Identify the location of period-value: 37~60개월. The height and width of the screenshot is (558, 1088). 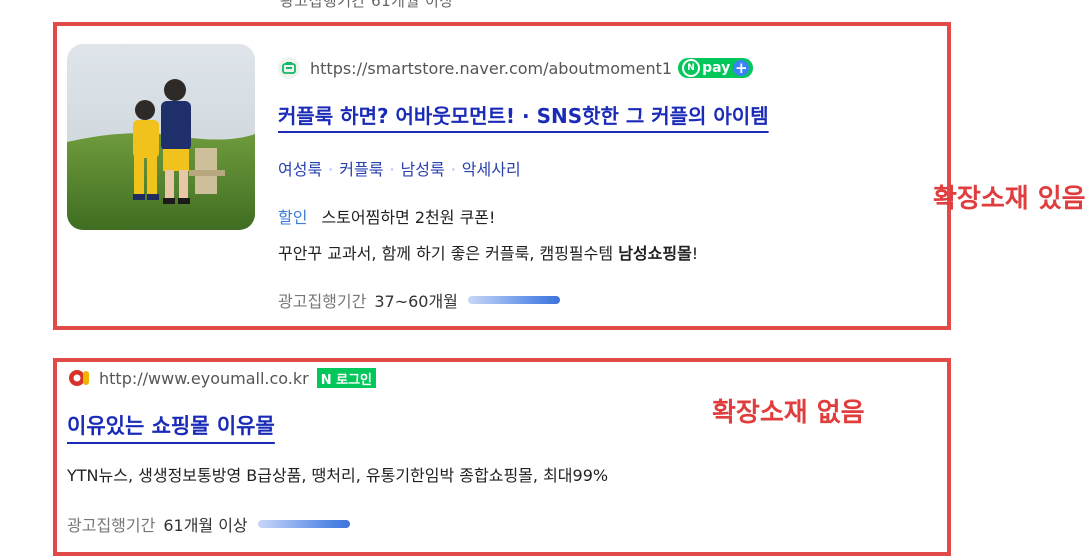
(416, 301).